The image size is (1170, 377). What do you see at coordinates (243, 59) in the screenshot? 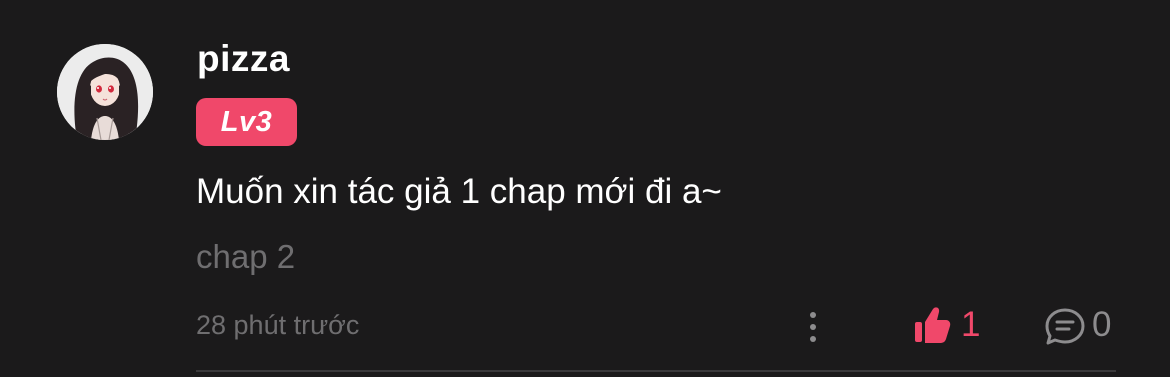
I see `username: pizza` at bounding box center [243, 59].